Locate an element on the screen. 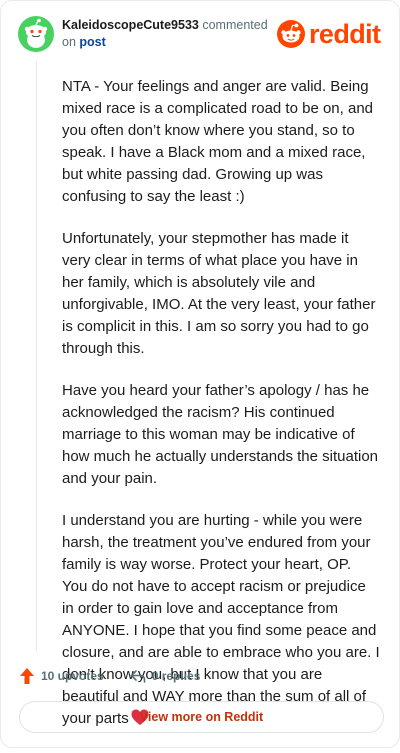 The height and width of the screenshot is (753, 400). upvote-button: 10 upvotes is located at coordinates (61, 676).